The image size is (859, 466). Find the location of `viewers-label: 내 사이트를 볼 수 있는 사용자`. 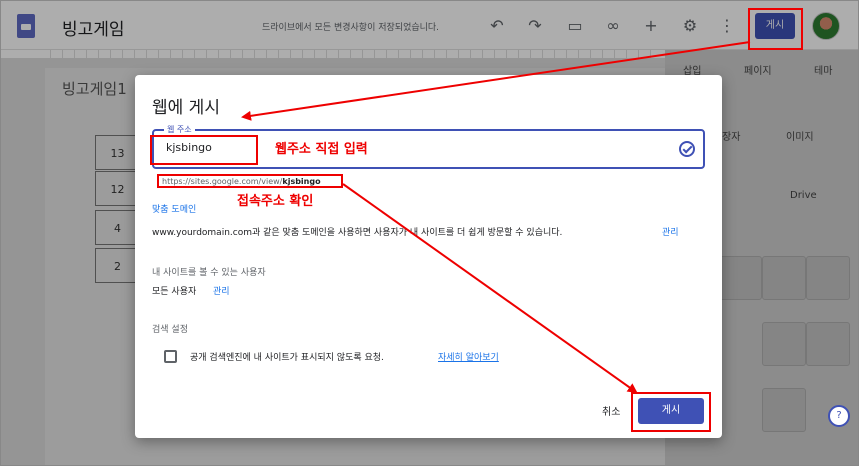

viewers-label: 내 사이트를 볼 수 있는 사용자 is located at coordinates (209, 273).